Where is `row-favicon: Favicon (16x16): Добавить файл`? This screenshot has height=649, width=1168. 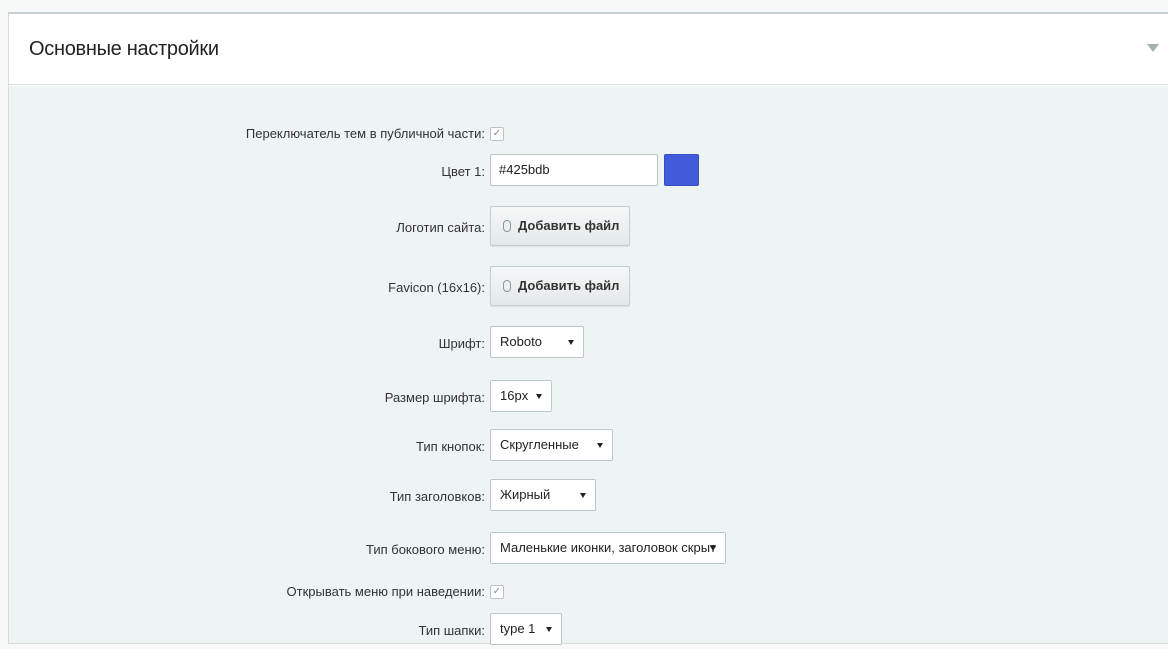 row-favicon: Favicon (16x16): Добавить файл is located at coordinates (588, 286).